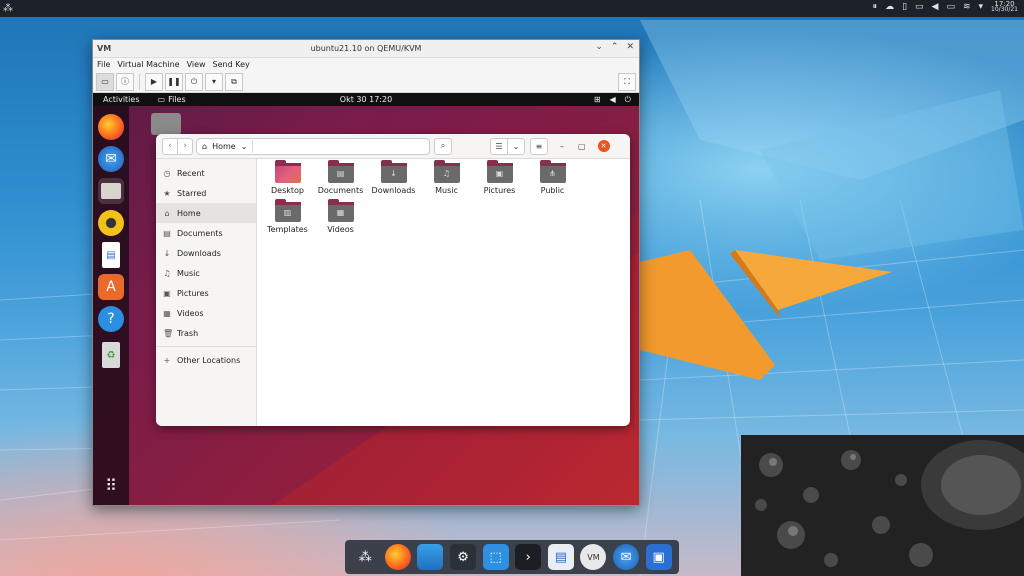 Image resolution: width=1024 pixels, height=576 pixels. I want to click on window-title: ubuntu21.10 on QEMU/KVM, so click(366, 48).